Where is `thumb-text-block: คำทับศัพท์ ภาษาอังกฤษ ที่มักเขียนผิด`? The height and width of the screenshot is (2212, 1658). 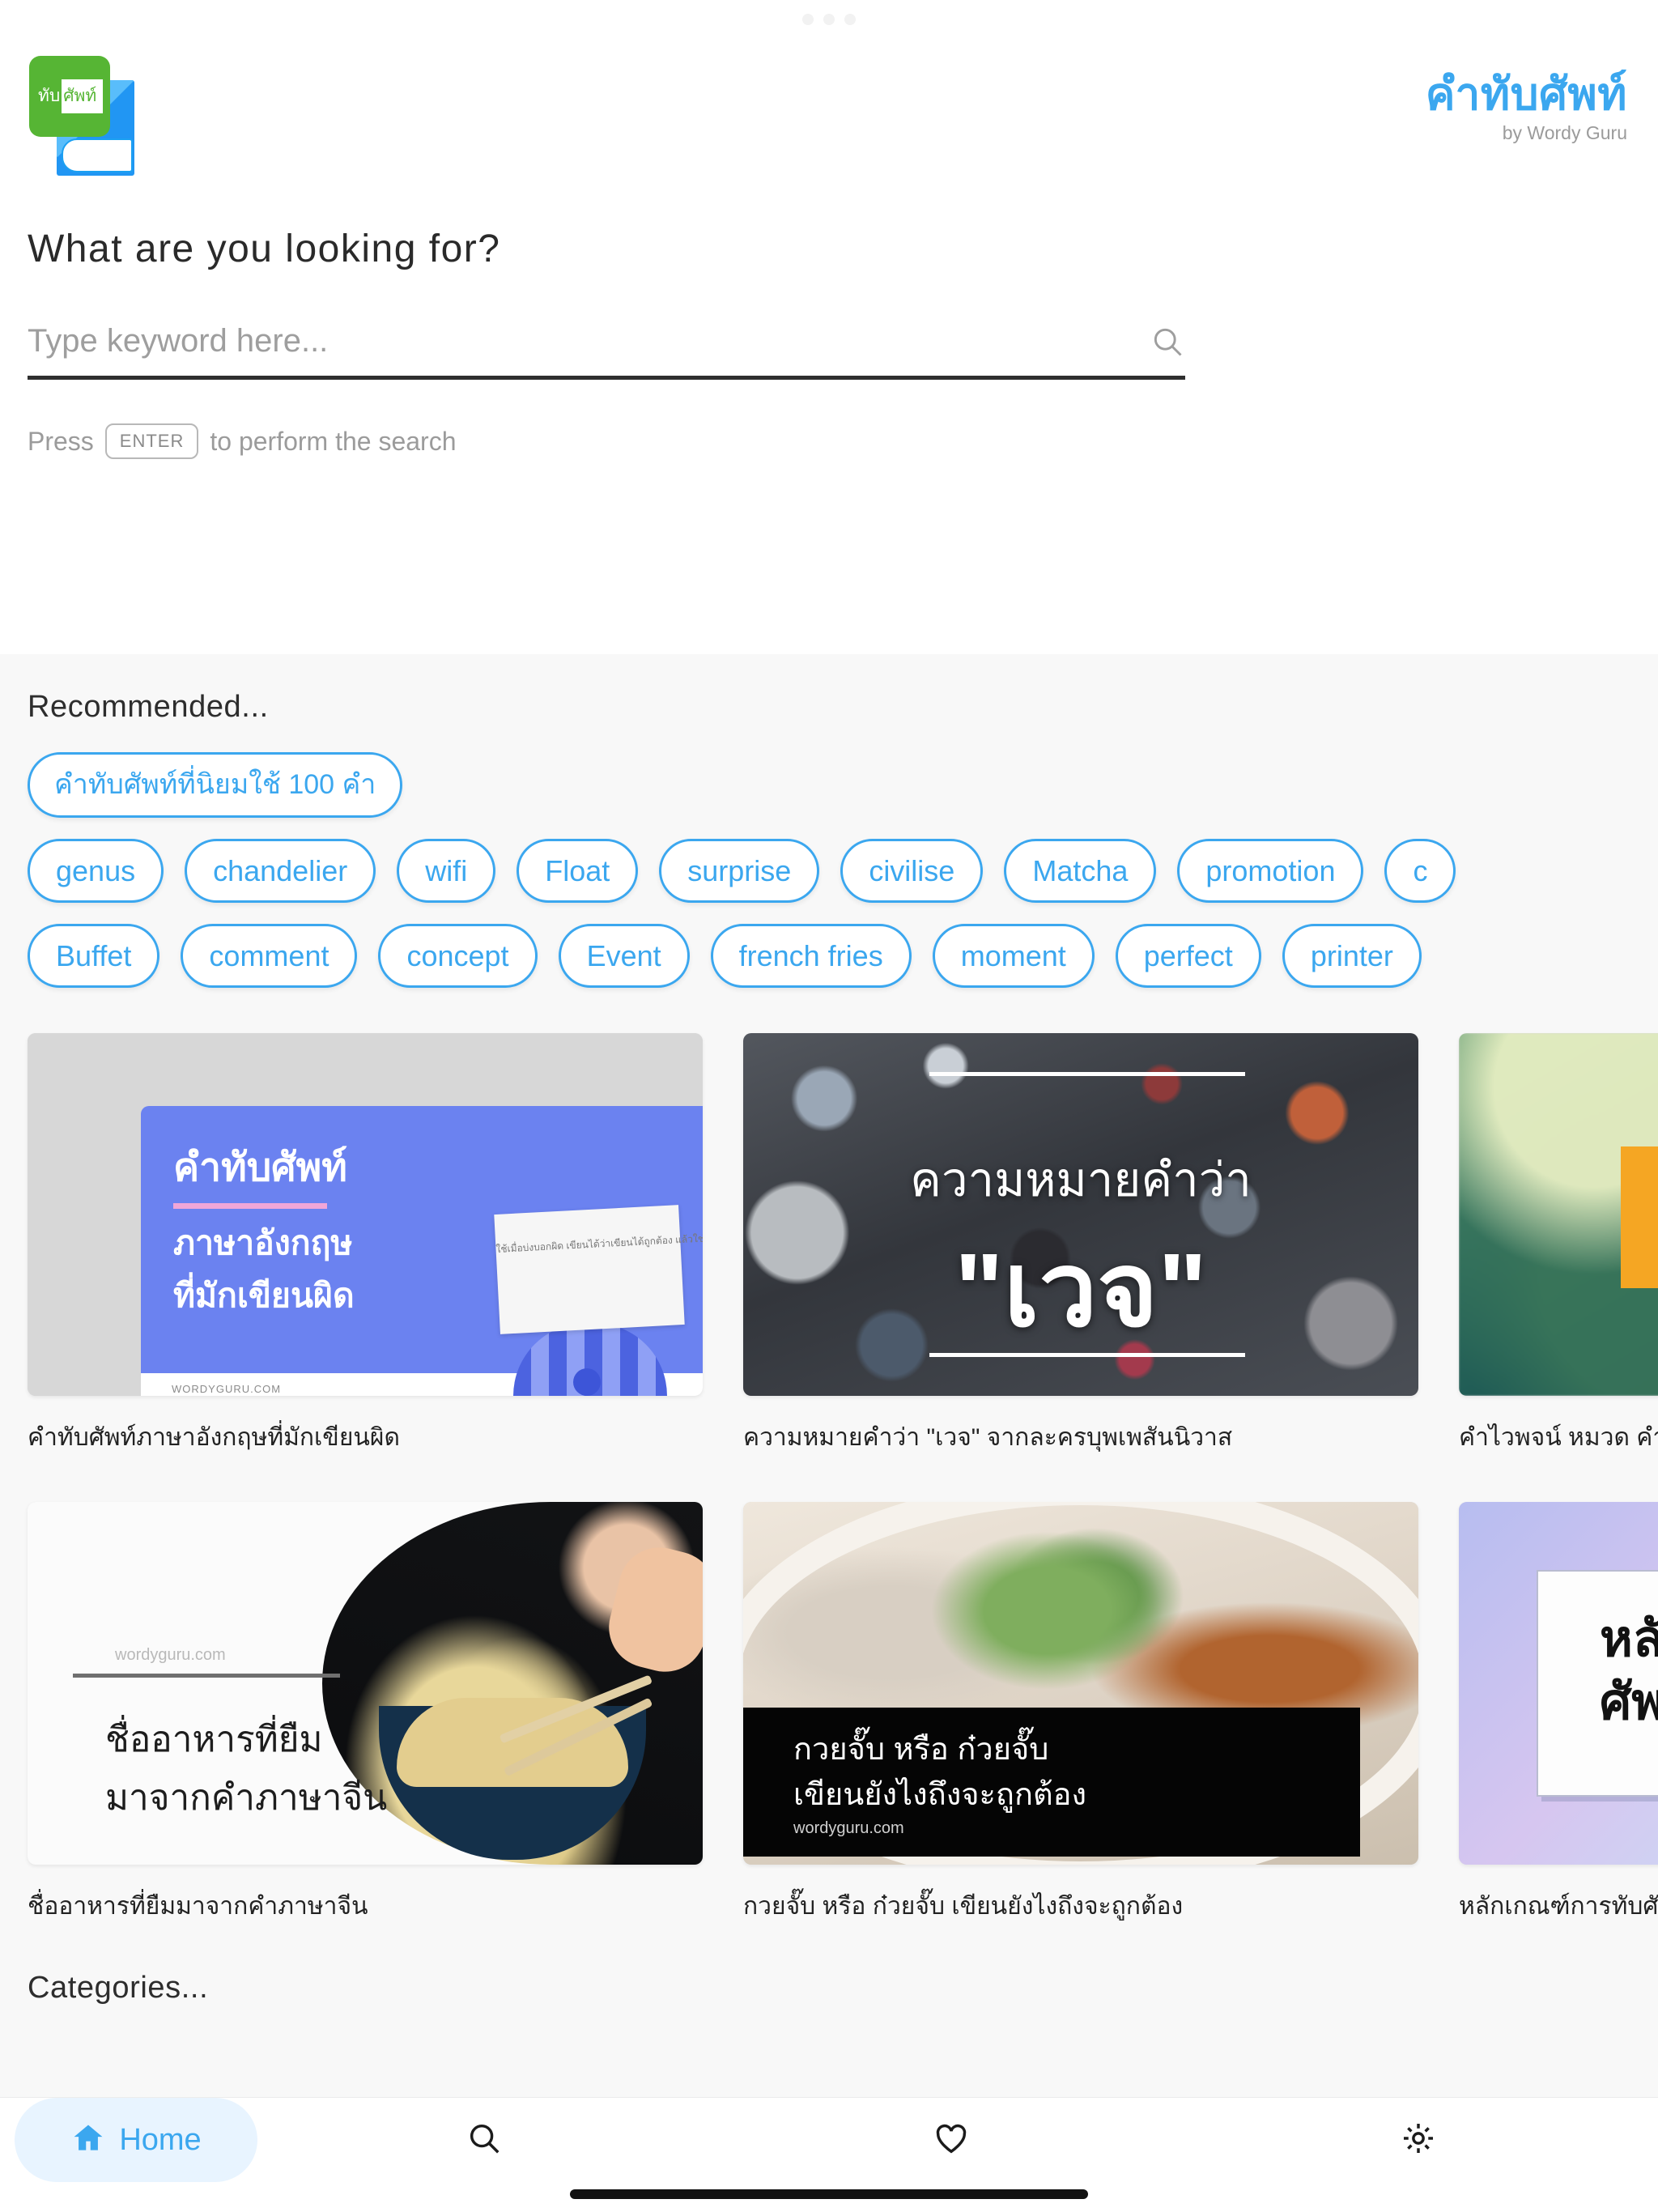
thumb-text-block: คำทับศัพท์ ภาษาอังกฤษ ที่มักเขียนผิด is located at coordinates (264, 1230).